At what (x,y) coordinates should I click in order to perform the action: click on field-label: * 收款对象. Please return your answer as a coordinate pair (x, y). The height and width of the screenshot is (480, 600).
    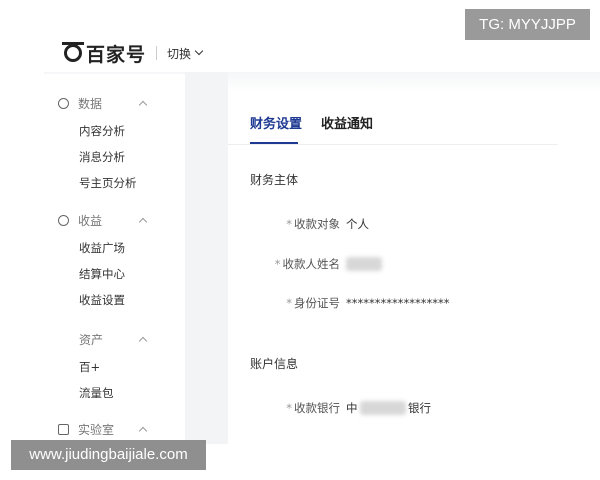
    Looking at the image, I should click on (313, 224).